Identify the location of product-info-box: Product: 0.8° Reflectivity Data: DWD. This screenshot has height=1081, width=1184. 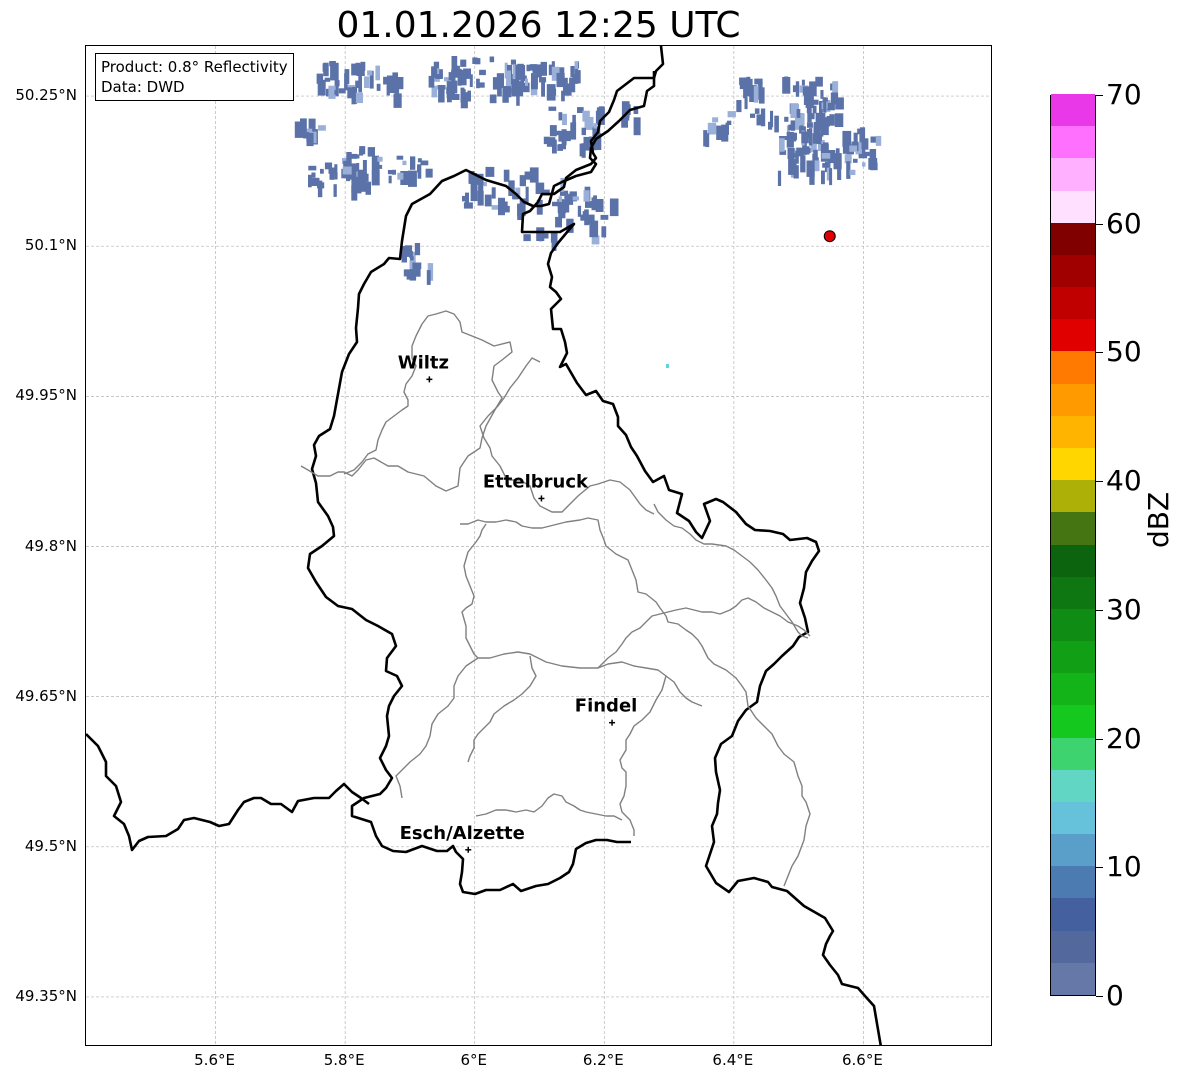
(194, 77).